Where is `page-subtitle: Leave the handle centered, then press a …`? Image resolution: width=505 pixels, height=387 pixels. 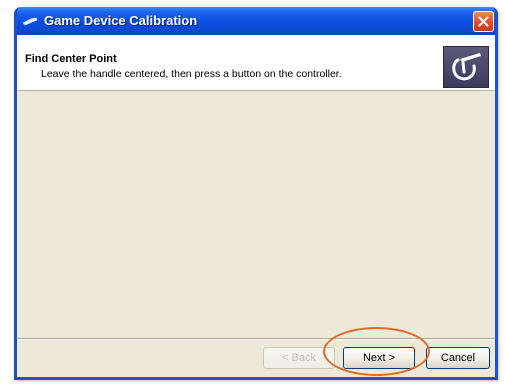
page-subtitle: Leave the handle centered, then press a … is located at coordinates (191, 74).